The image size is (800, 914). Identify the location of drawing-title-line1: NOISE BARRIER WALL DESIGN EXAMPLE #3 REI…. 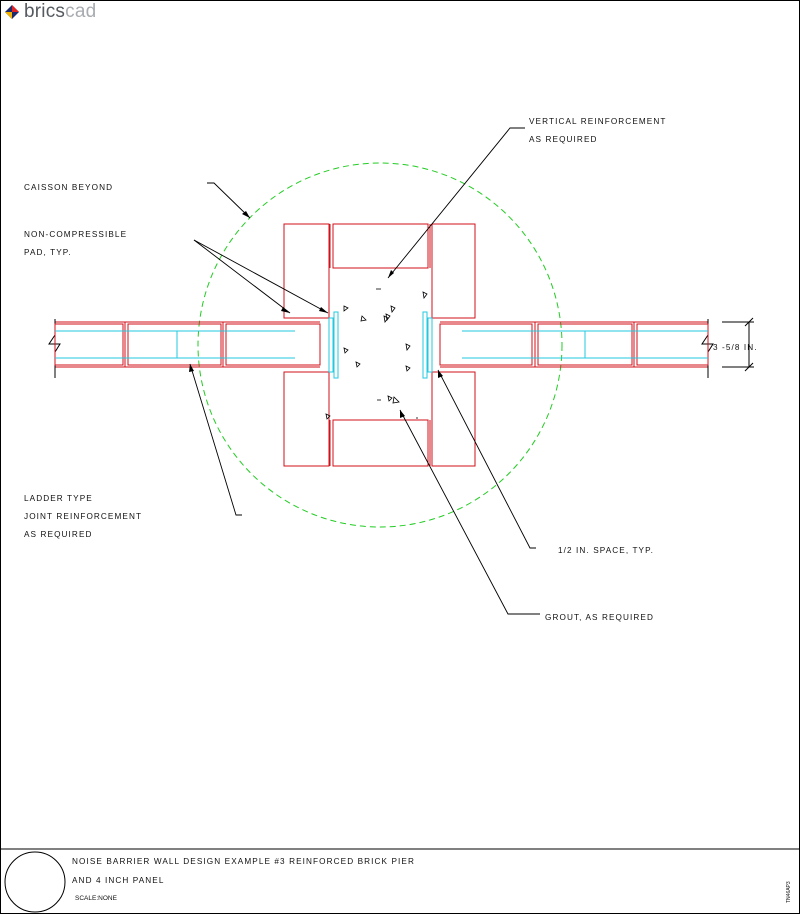
(243, 861).